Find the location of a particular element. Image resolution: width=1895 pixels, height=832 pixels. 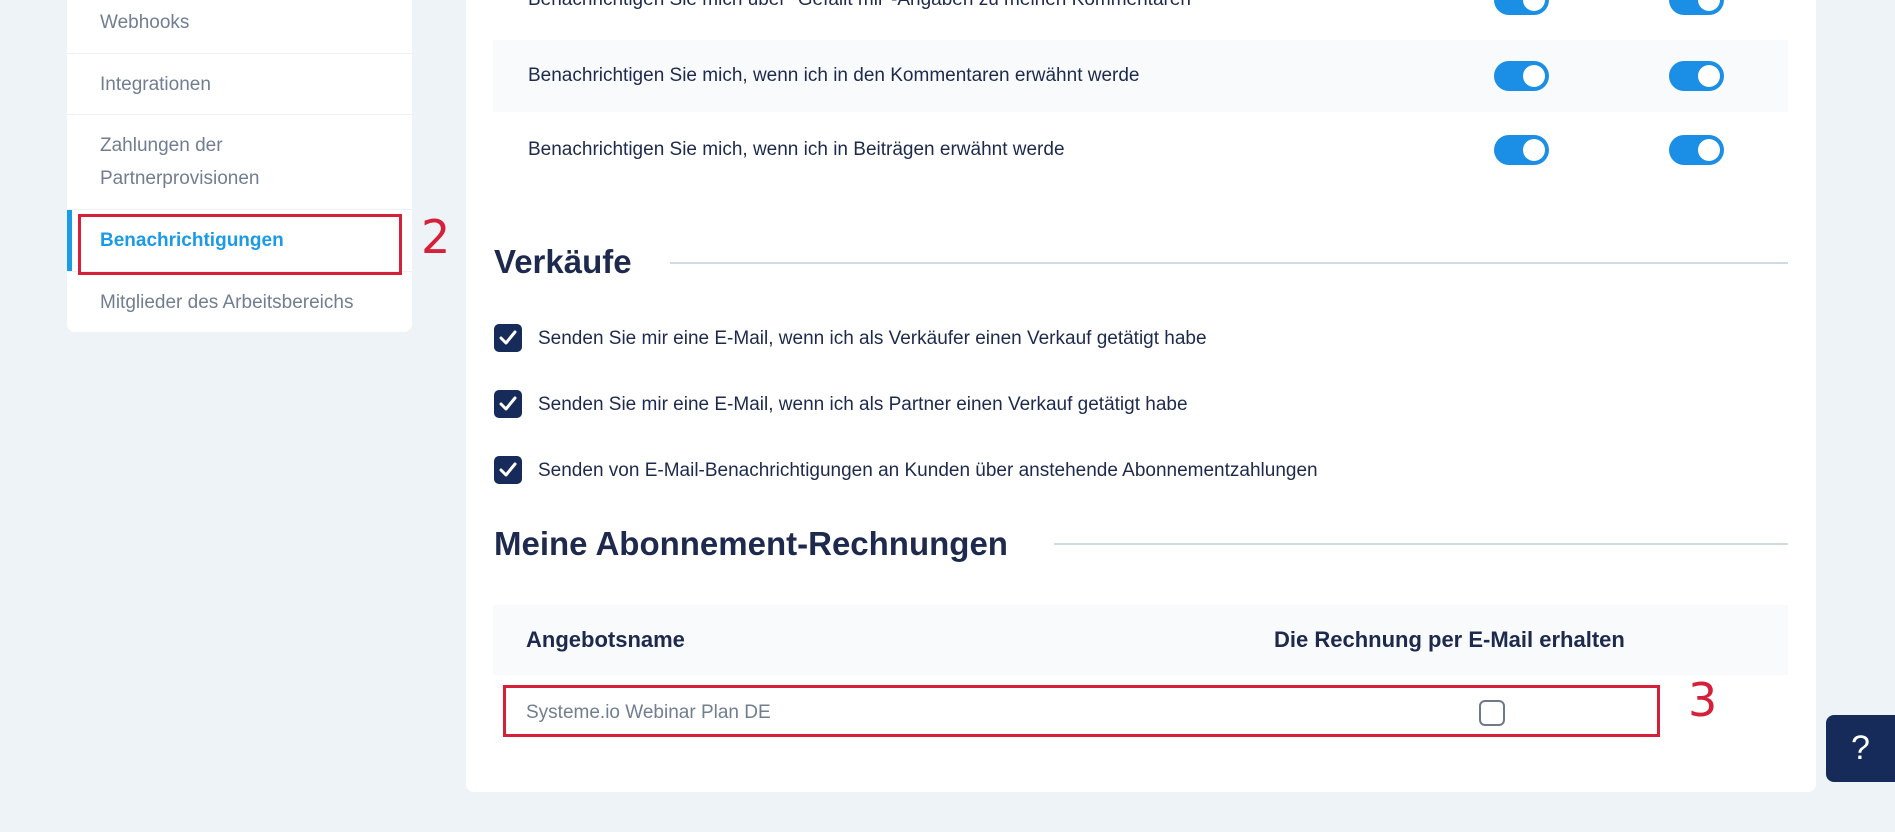

sidebar-item-webhooks: Webhooks is located at coordinates (239, 27).